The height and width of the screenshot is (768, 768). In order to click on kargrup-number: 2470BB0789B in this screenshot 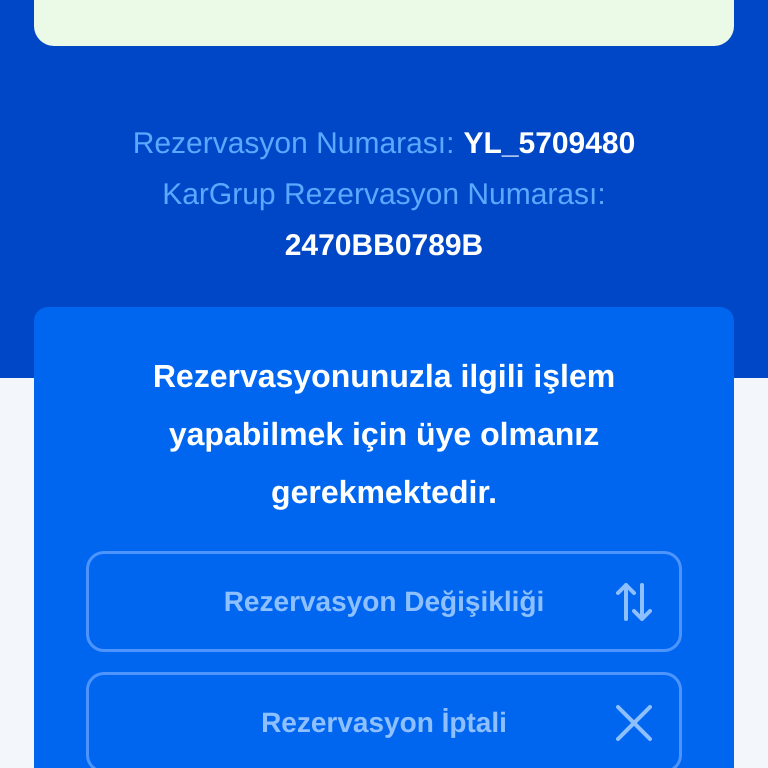, I will do `click(384, 246)`.